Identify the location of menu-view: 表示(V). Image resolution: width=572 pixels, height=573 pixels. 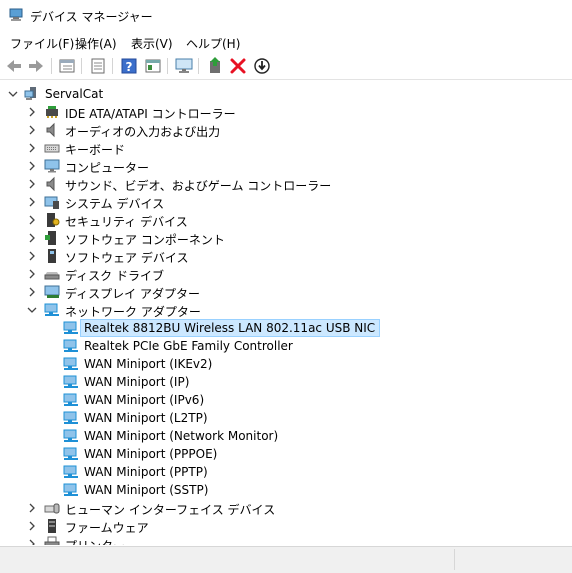
(152, 43).